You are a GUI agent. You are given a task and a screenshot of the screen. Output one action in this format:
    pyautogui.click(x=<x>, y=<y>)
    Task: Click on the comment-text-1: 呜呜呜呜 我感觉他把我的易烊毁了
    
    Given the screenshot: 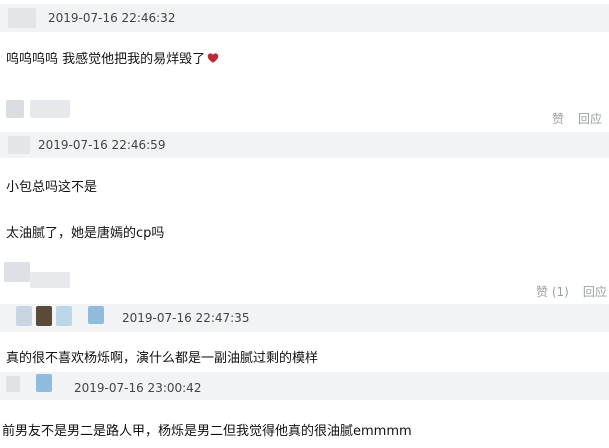 What is the action you would take?
    pyautogui.click(x=112, y=57)
    